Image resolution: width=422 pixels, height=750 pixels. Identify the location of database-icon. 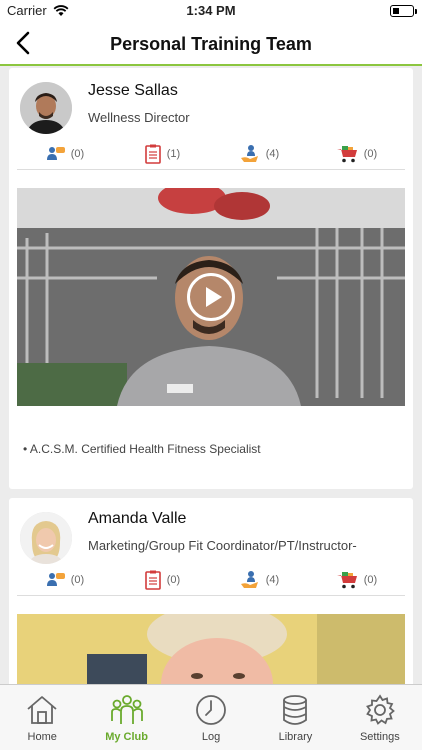
(295, 710).